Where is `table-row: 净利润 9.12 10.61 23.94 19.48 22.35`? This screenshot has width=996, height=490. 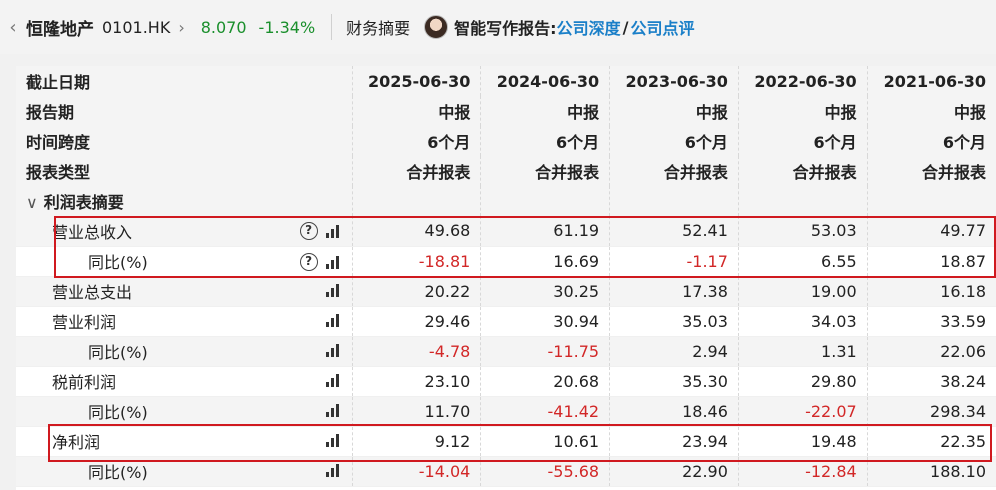
table-row: 净利润 9.12 10.61 23.94 19.48 22.35 is located at coordinates (506, 441).